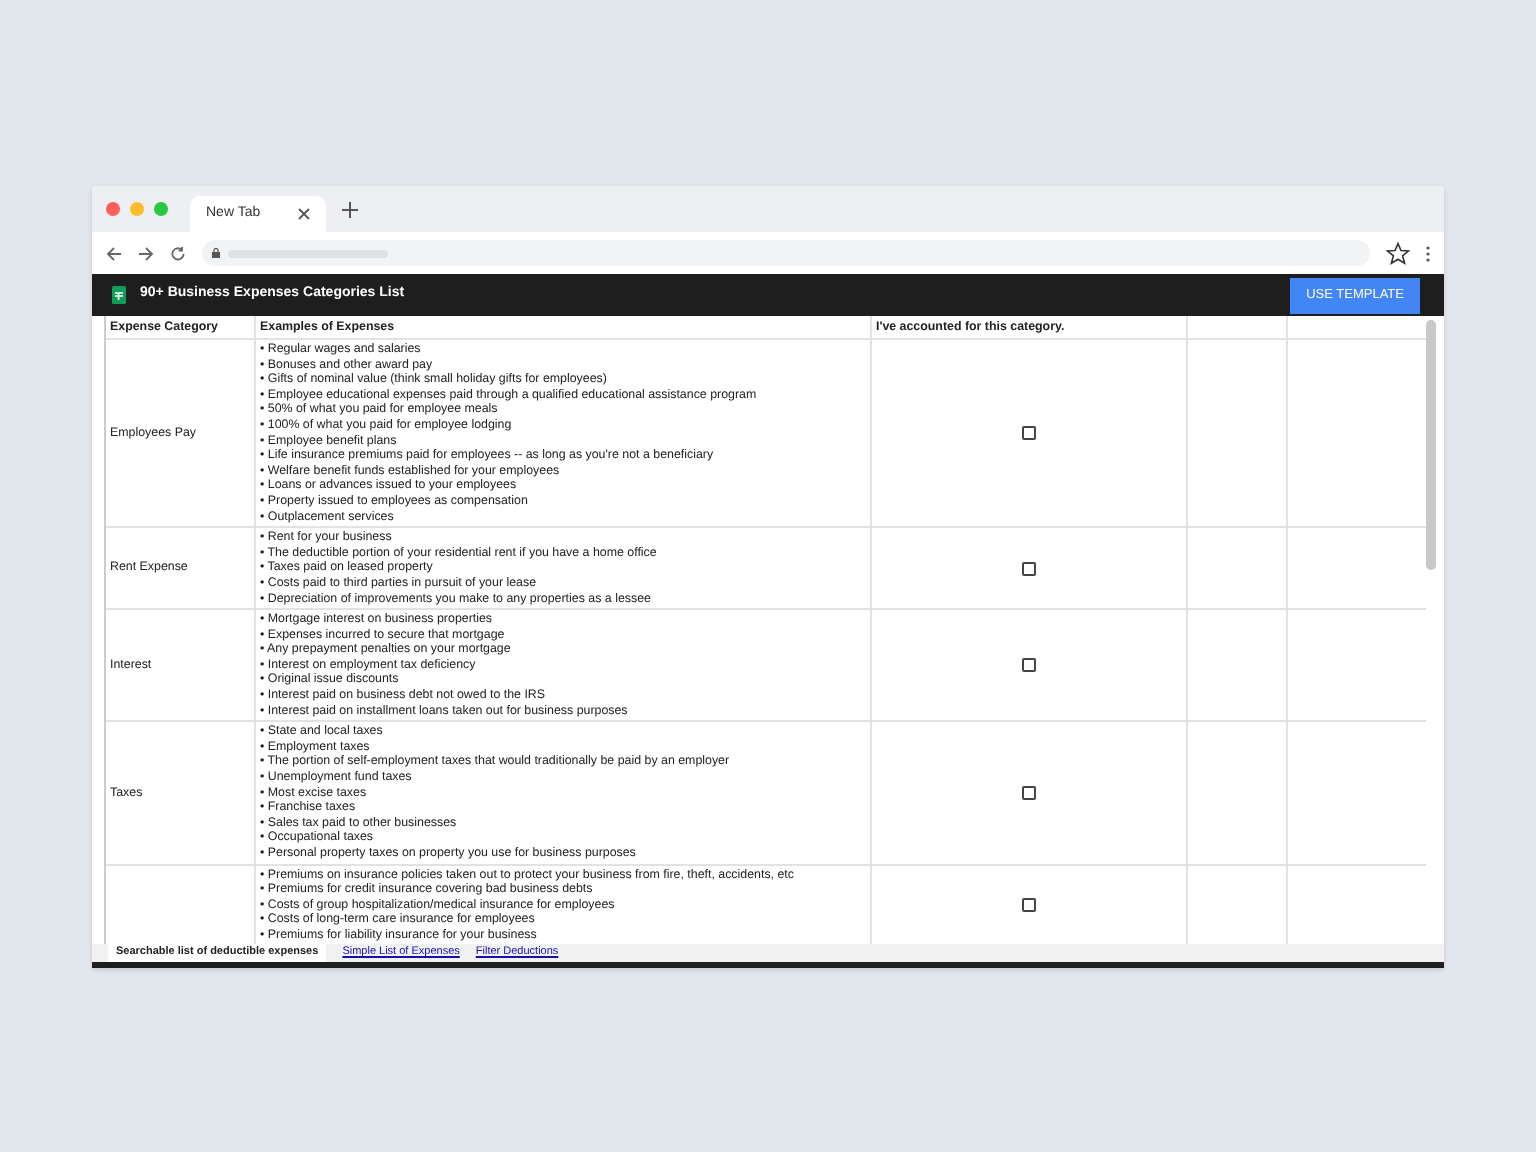 This screenshot has height=1152, width=1536. What do you see at coordinates (304, 214) in the screenshot?
I see `close-icon` at bounding box center [304, 214].